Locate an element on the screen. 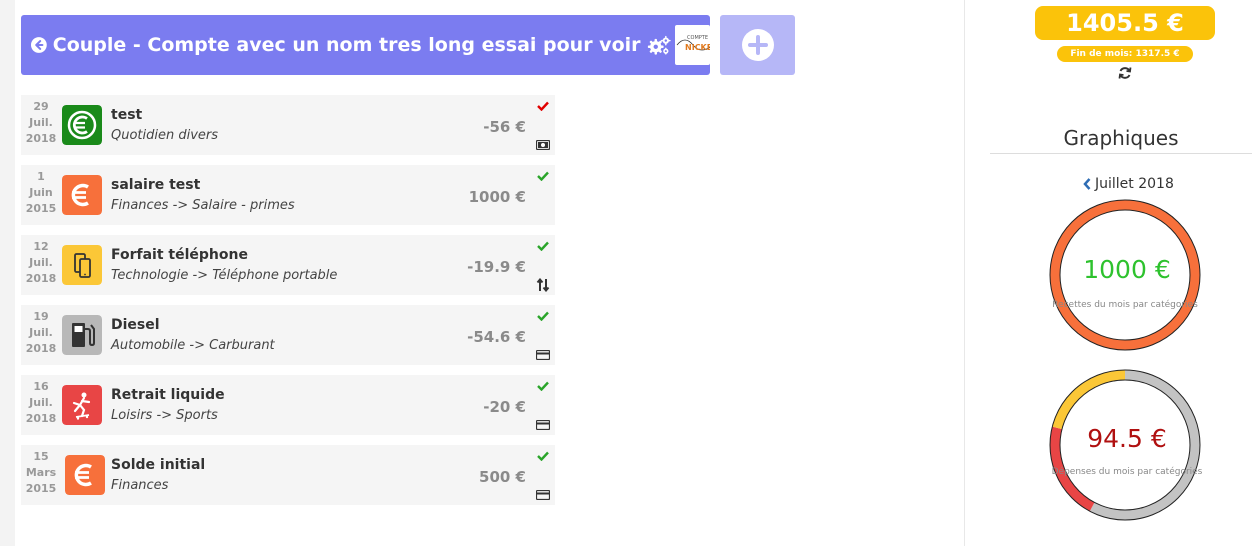  transaction-date: 15 Mars 2015 is located at coordinates (41, 472).